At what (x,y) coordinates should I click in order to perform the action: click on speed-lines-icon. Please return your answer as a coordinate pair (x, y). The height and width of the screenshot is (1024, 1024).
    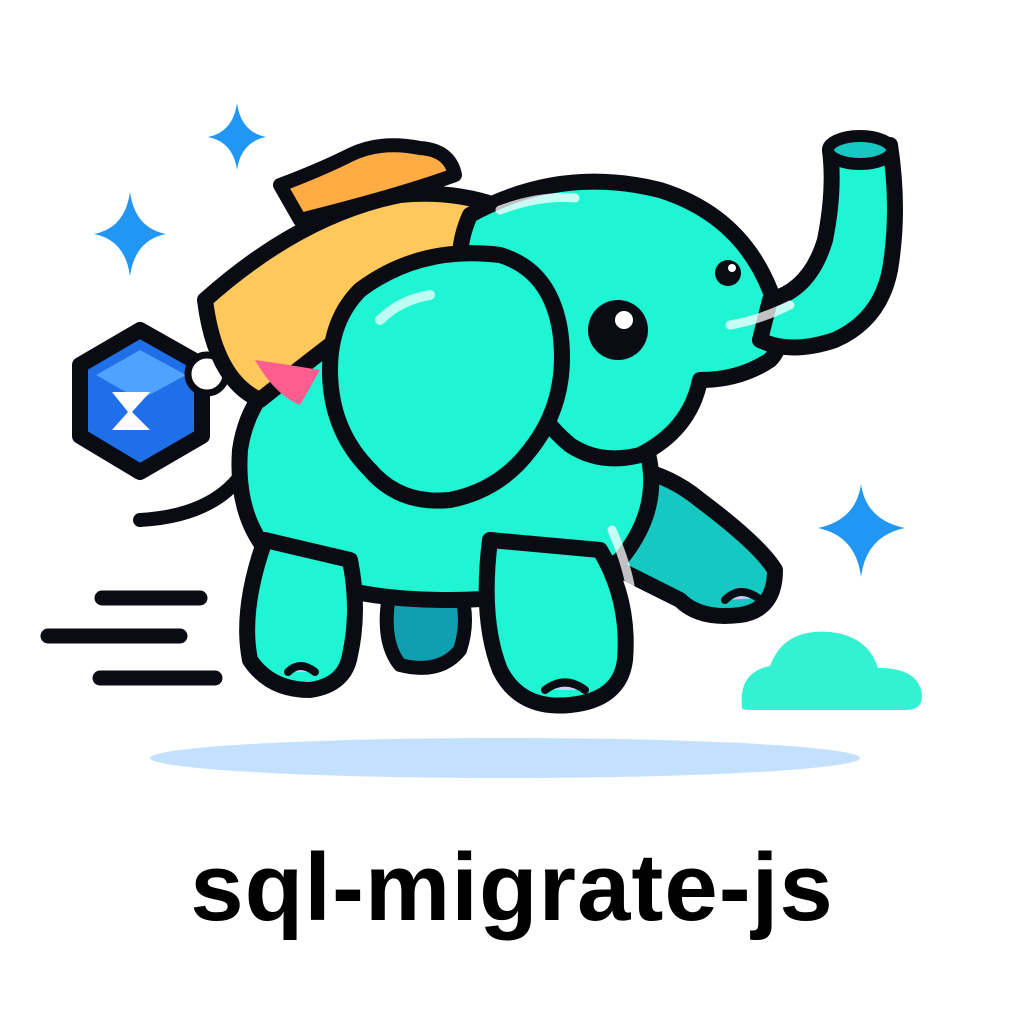
    Looking at the image, I should click on (131, 638).